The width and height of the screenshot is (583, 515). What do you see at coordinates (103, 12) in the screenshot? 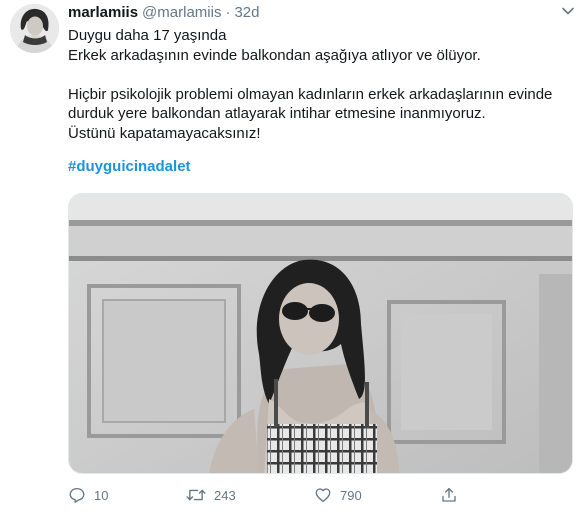
I see `display-name: marlamiis` at bounding box center [103, 12].